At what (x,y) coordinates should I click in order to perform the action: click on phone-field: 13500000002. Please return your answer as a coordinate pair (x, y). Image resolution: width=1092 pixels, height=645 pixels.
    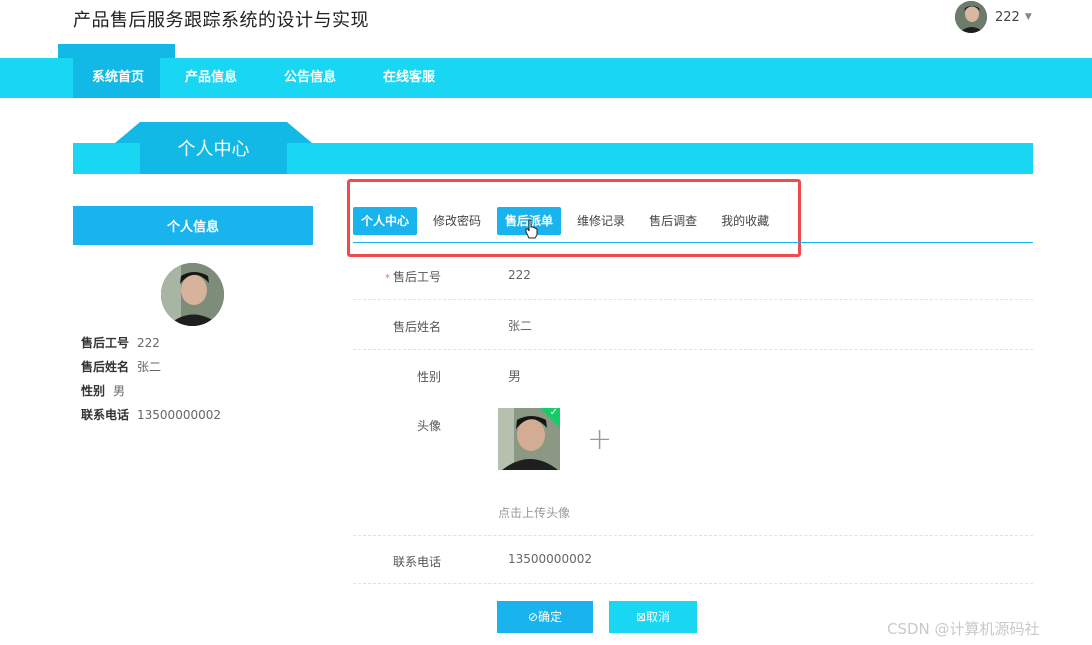
    Looking at the image, I should click on (550, 559).